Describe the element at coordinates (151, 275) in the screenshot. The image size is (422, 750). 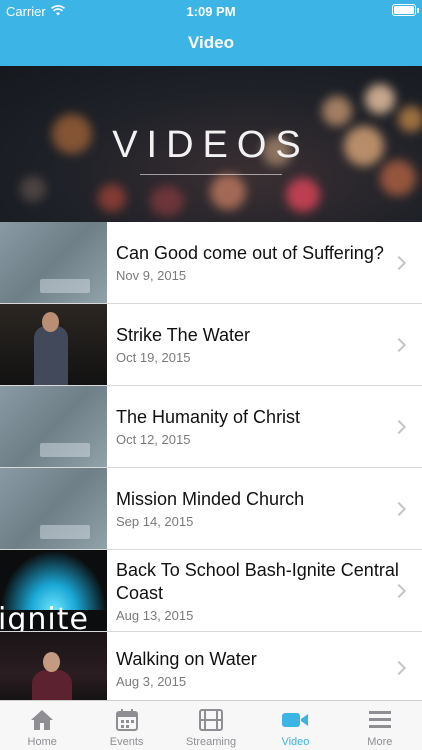
I see `video-date: Nov 9, 2015` at that location.